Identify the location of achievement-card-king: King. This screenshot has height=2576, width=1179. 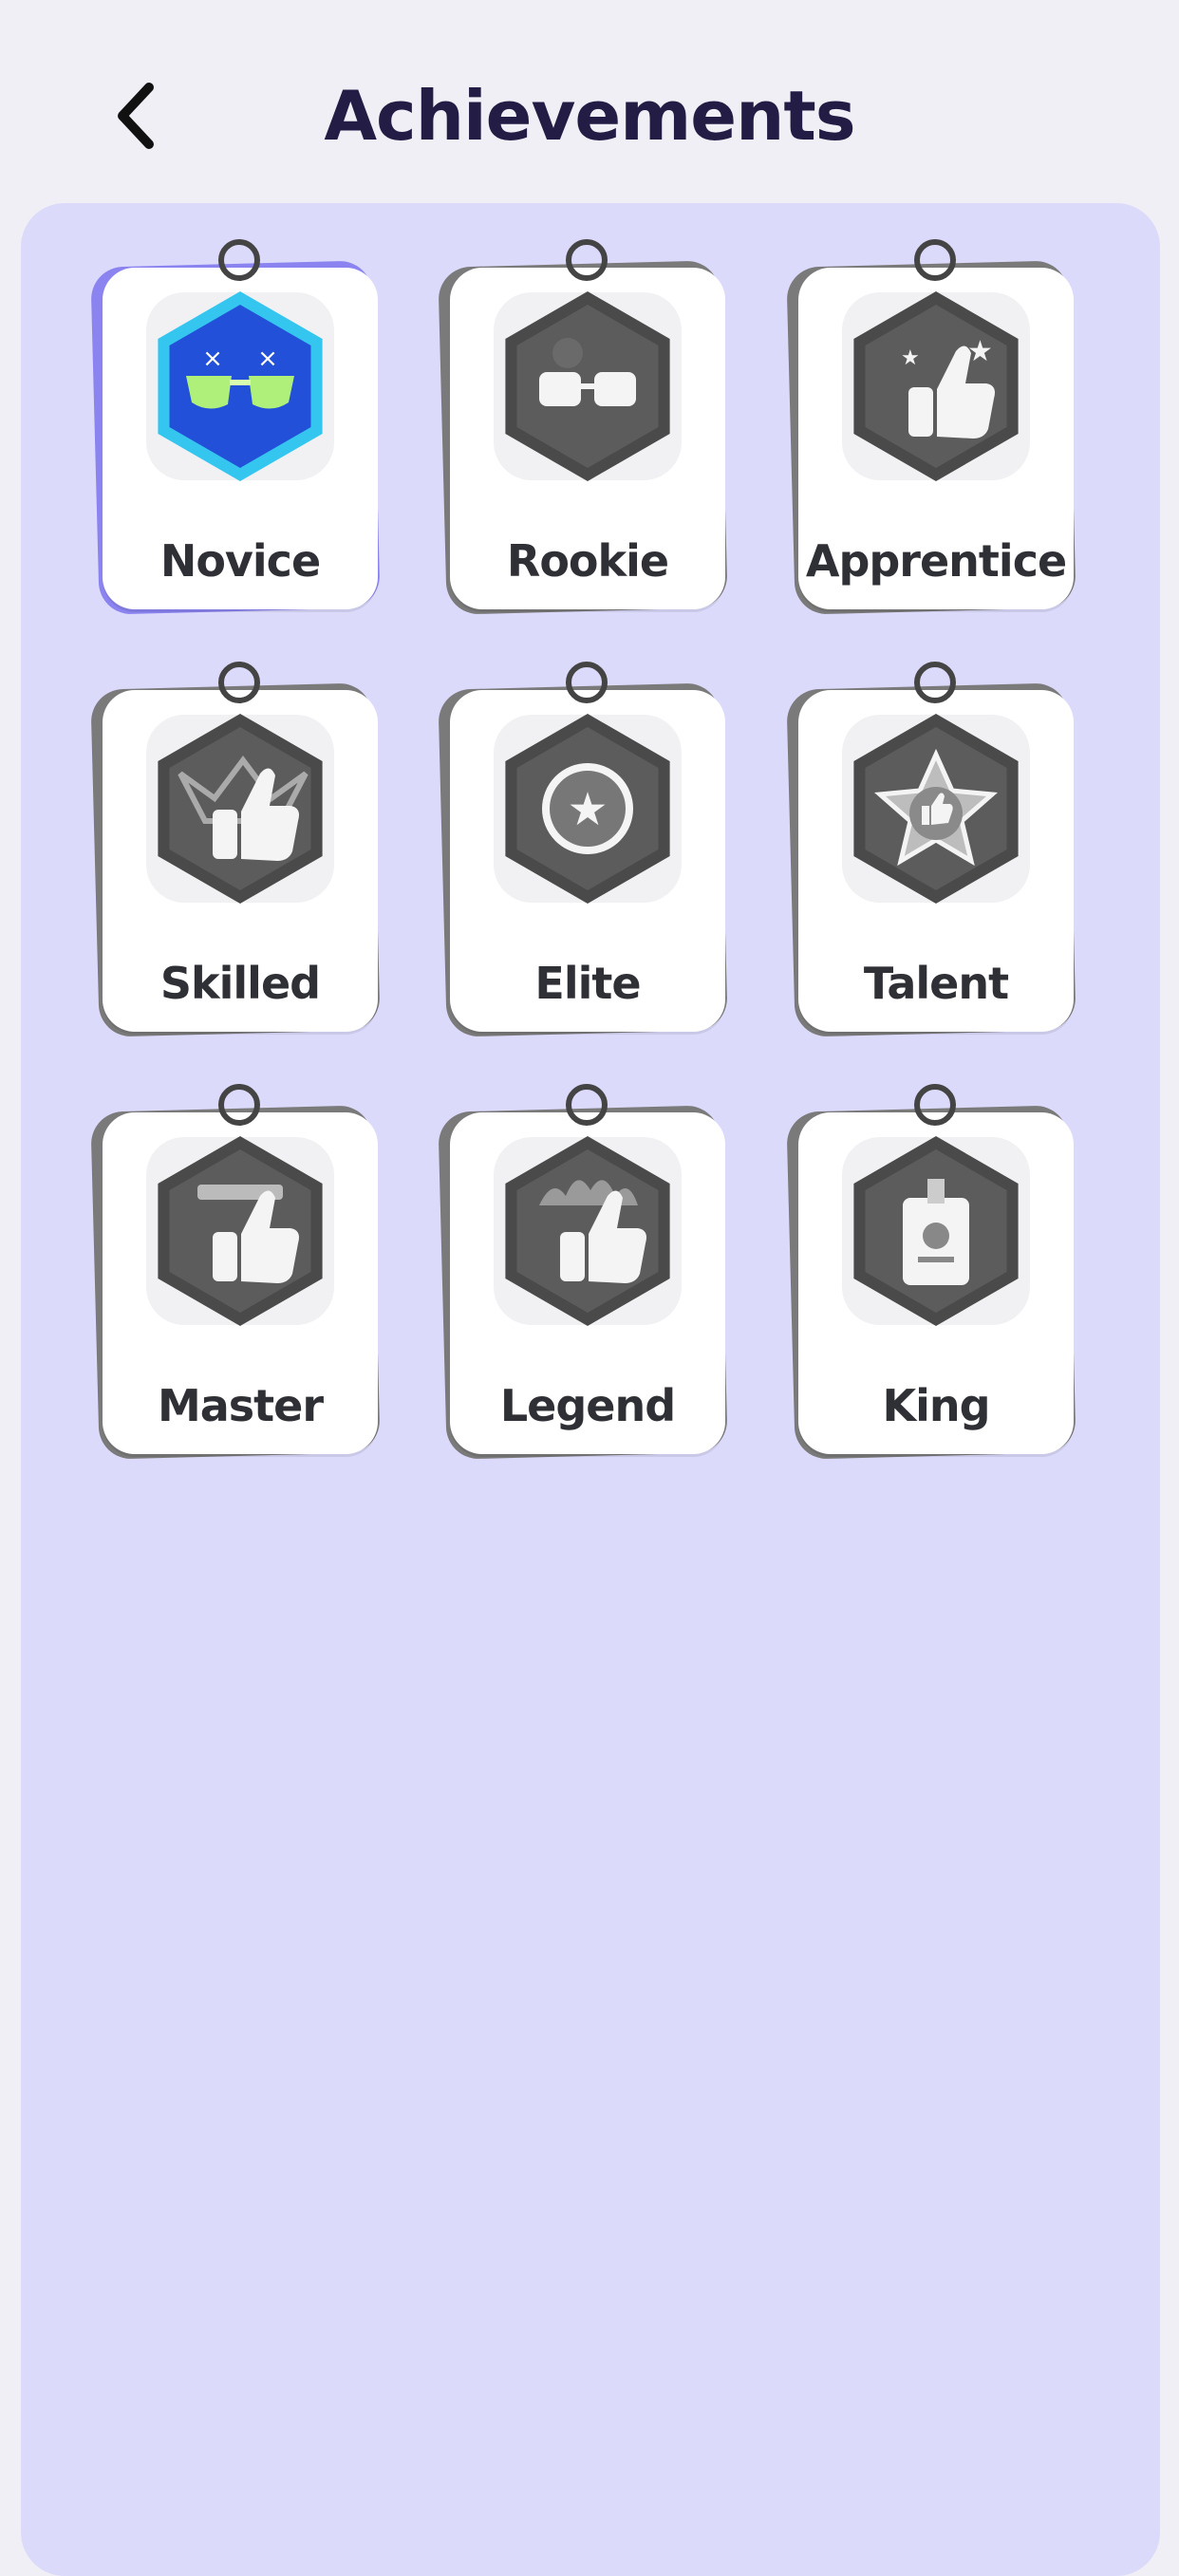
(931, 1272).